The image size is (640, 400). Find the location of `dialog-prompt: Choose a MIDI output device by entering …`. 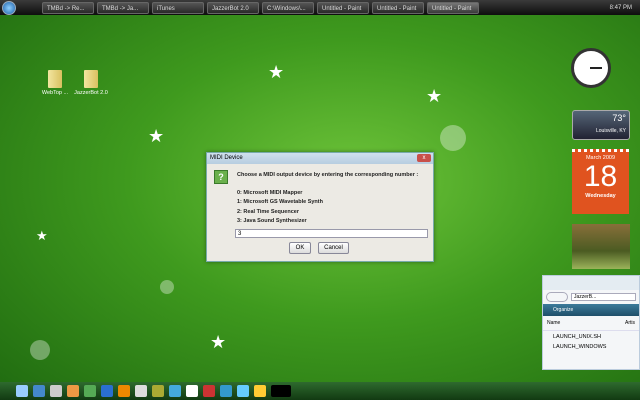

dialog-prompt: Choose a MIDI output device by entering … is located at coordinates (328, 175).